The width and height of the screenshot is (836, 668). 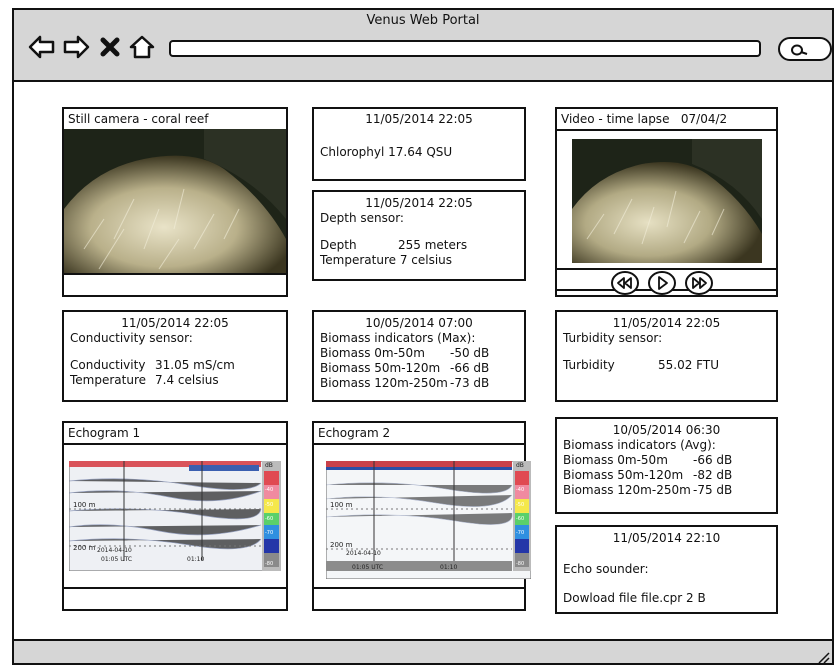 I want to click on browser-toolbar: Venus Web Portal, so click(x=423, y=46).